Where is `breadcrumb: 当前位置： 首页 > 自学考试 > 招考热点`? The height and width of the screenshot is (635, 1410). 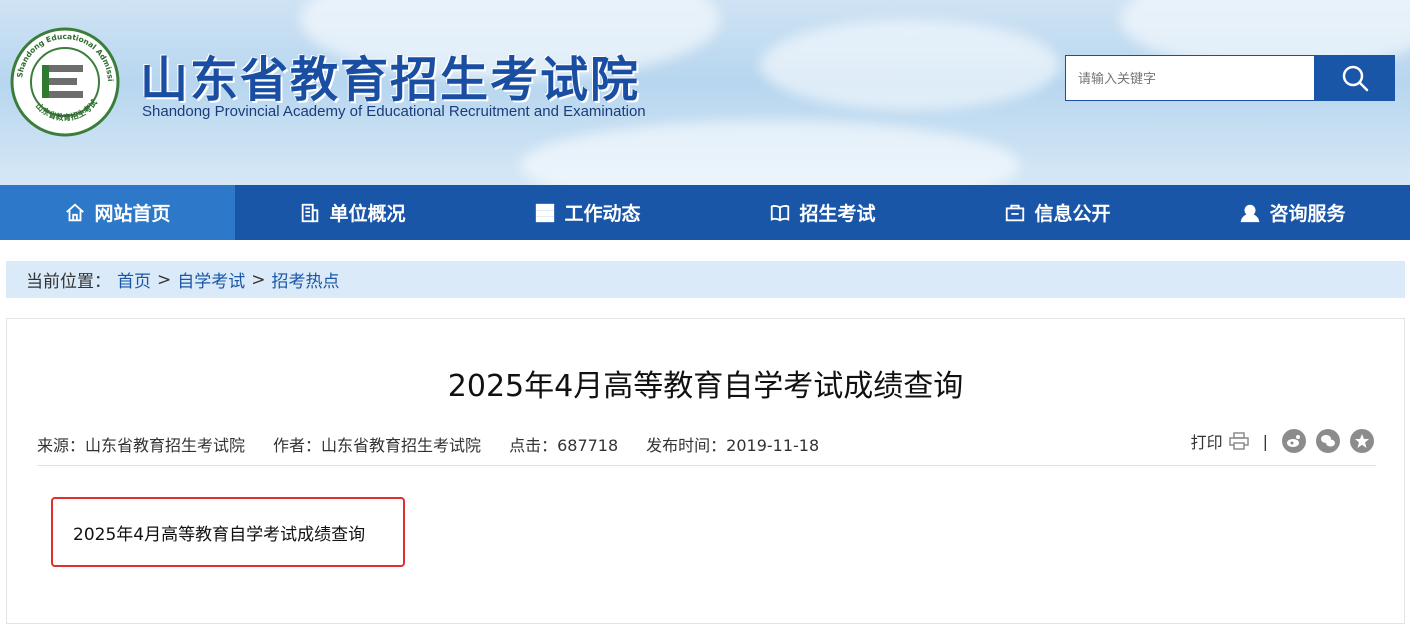 breadcrumb: 当前位置： 首页 > 自学考试 > 招考热点 is located at coordinates (705, 279).